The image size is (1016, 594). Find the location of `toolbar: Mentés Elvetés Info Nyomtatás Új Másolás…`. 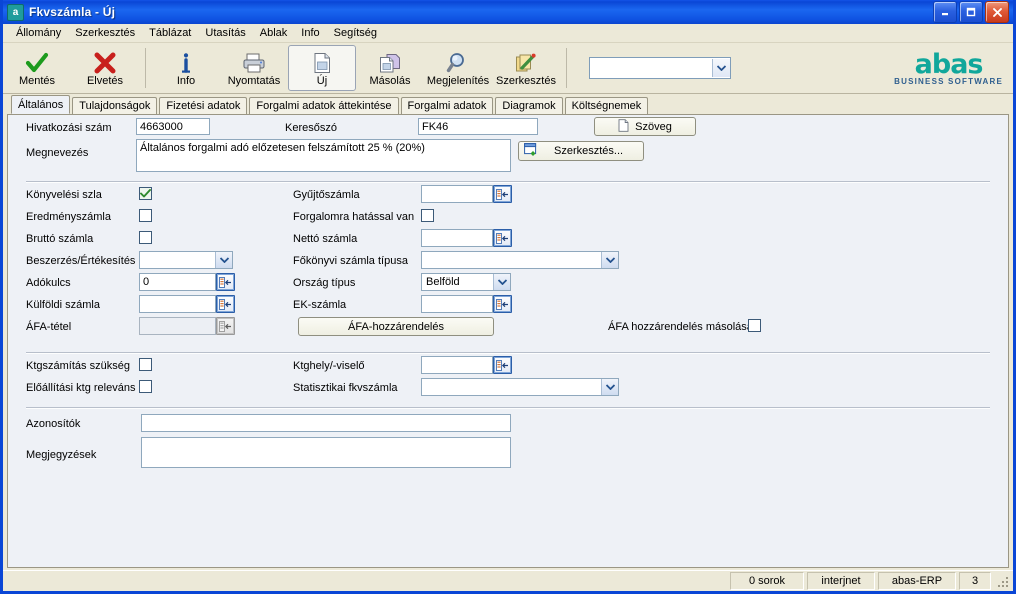

toolbar: Mentés Elvetés Info Nyomtatás Új Másolás… is located at coordinates (508, 68).